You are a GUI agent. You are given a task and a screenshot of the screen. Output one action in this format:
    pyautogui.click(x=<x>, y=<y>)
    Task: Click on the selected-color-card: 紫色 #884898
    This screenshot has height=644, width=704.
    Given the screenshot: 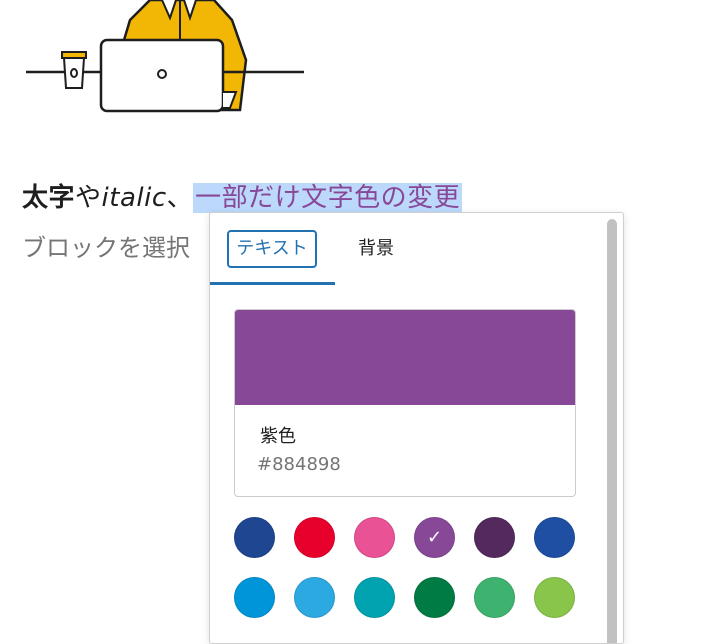 What is the action you would take?
    pyautogui.click(x=405, y=403)
    